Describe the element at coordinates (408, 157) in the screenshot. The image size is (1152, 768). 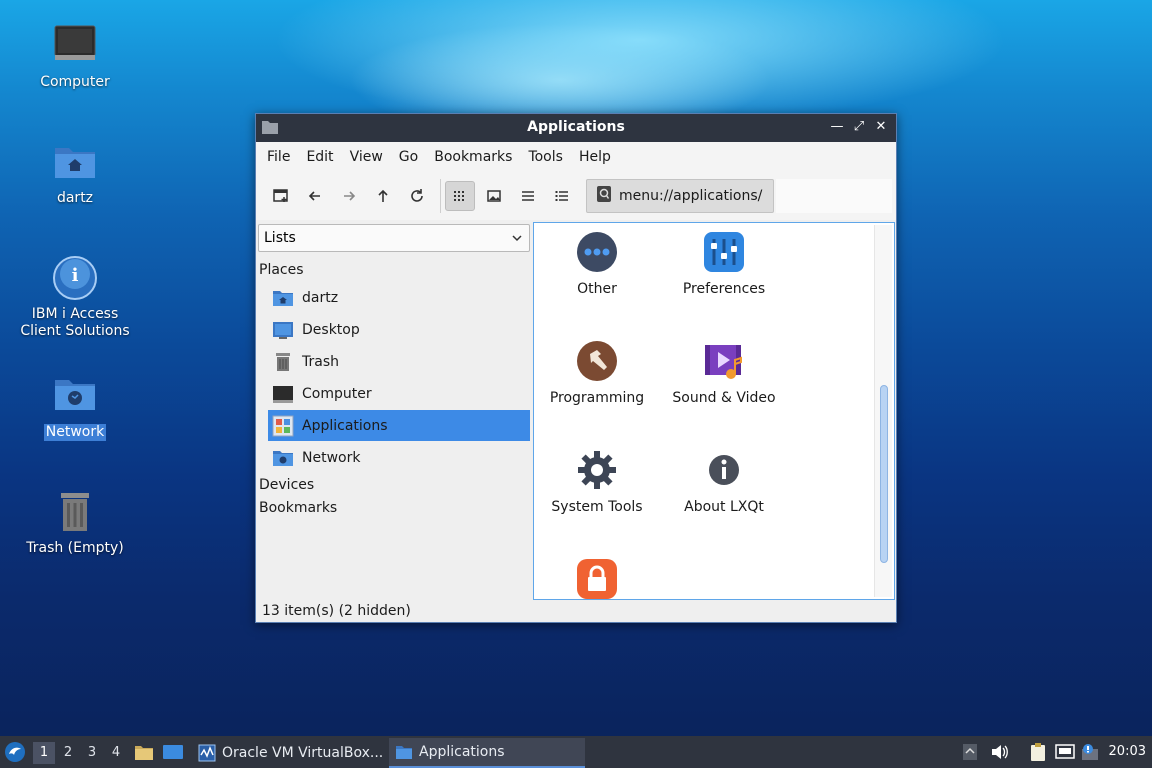
I see `menu-go: Go` at that location.